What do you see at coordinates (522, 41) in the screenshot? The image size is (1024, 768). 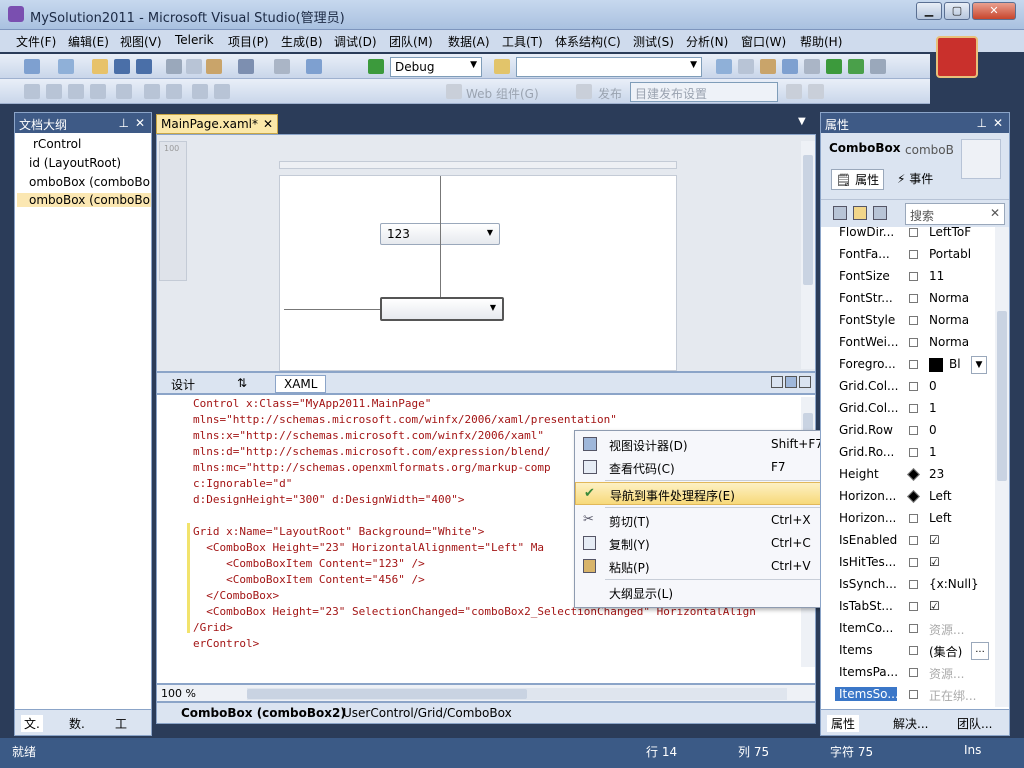 I see `menu-tools: 工具(T)` at bounding box center [522, 41].